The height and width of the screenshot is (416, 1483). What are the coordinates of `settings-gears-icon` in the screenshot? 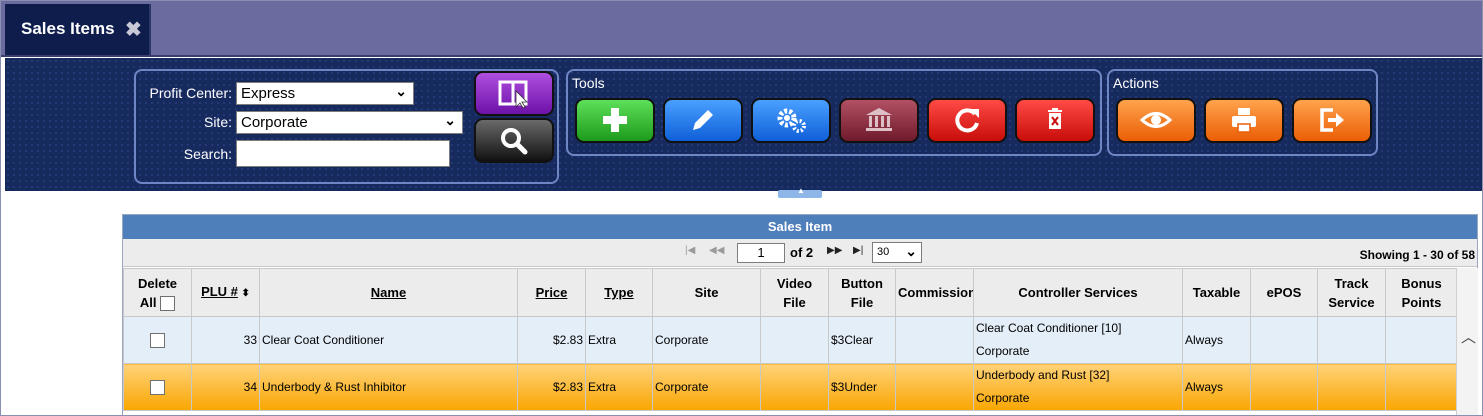 It's located at (791, 120).